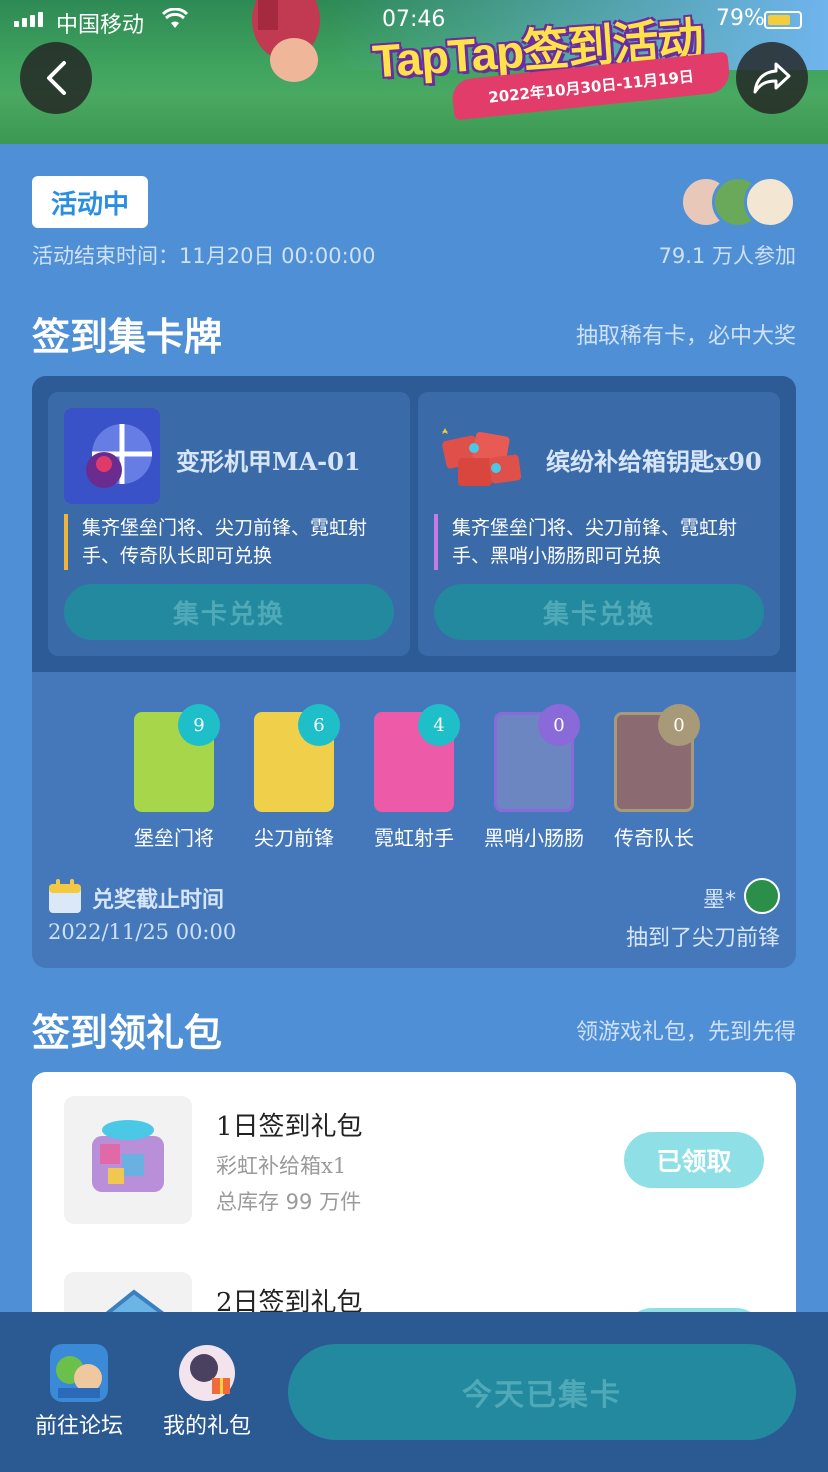 The image size is (828, 1472). Describe the element at coordinates (702, 938) in the screenshot. I see `winner-note: 抽到了尖刀前锋` at that location.